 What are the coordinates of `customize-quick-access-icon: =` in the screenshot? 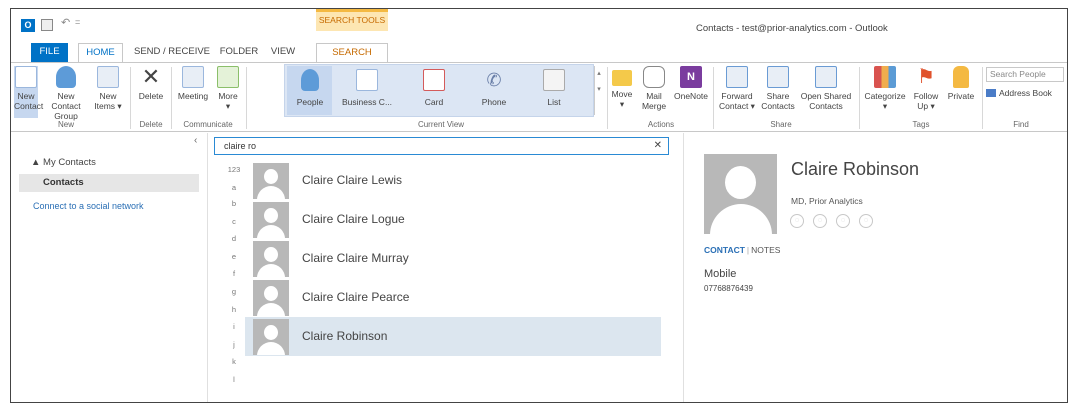 It's located at (77, 22).